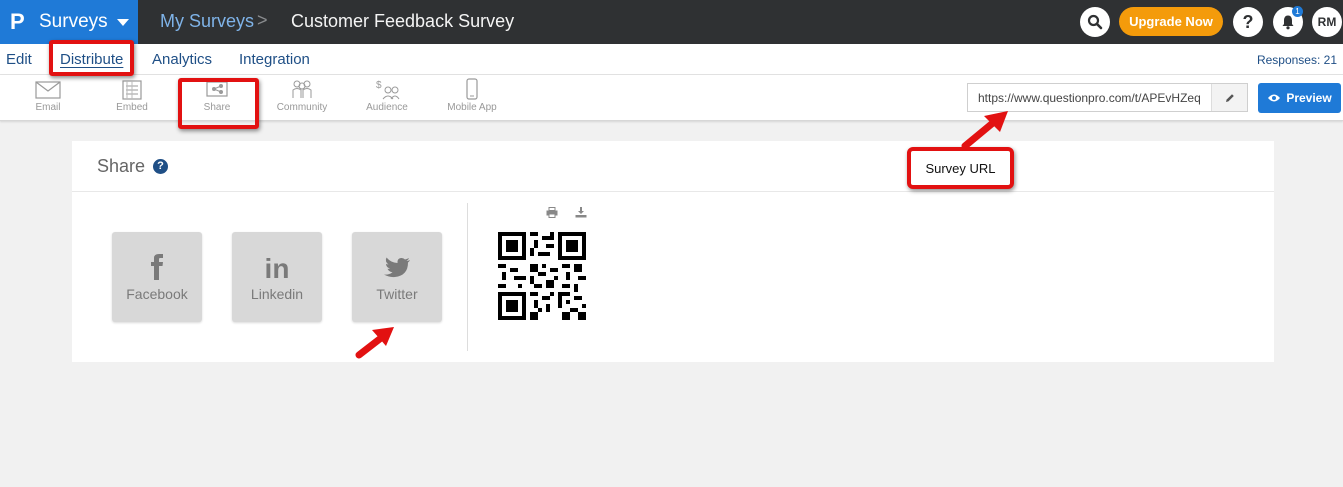  I want to click on edit-url-button, so click(1229, 97).